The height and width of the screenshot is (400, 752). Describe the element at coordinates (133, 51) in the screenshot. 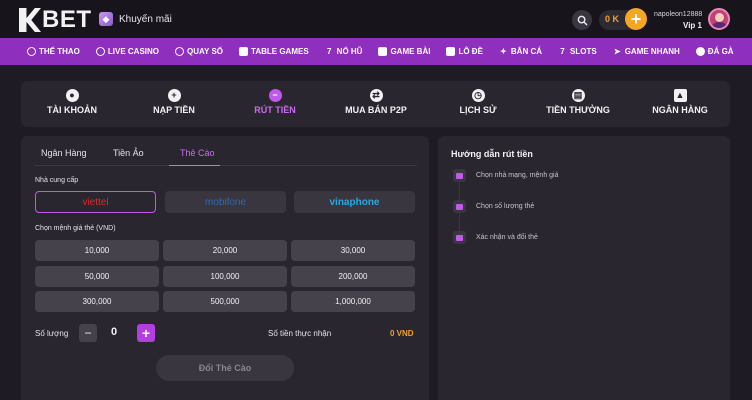

I see `nav-label: LIVE CASINO` at that location.